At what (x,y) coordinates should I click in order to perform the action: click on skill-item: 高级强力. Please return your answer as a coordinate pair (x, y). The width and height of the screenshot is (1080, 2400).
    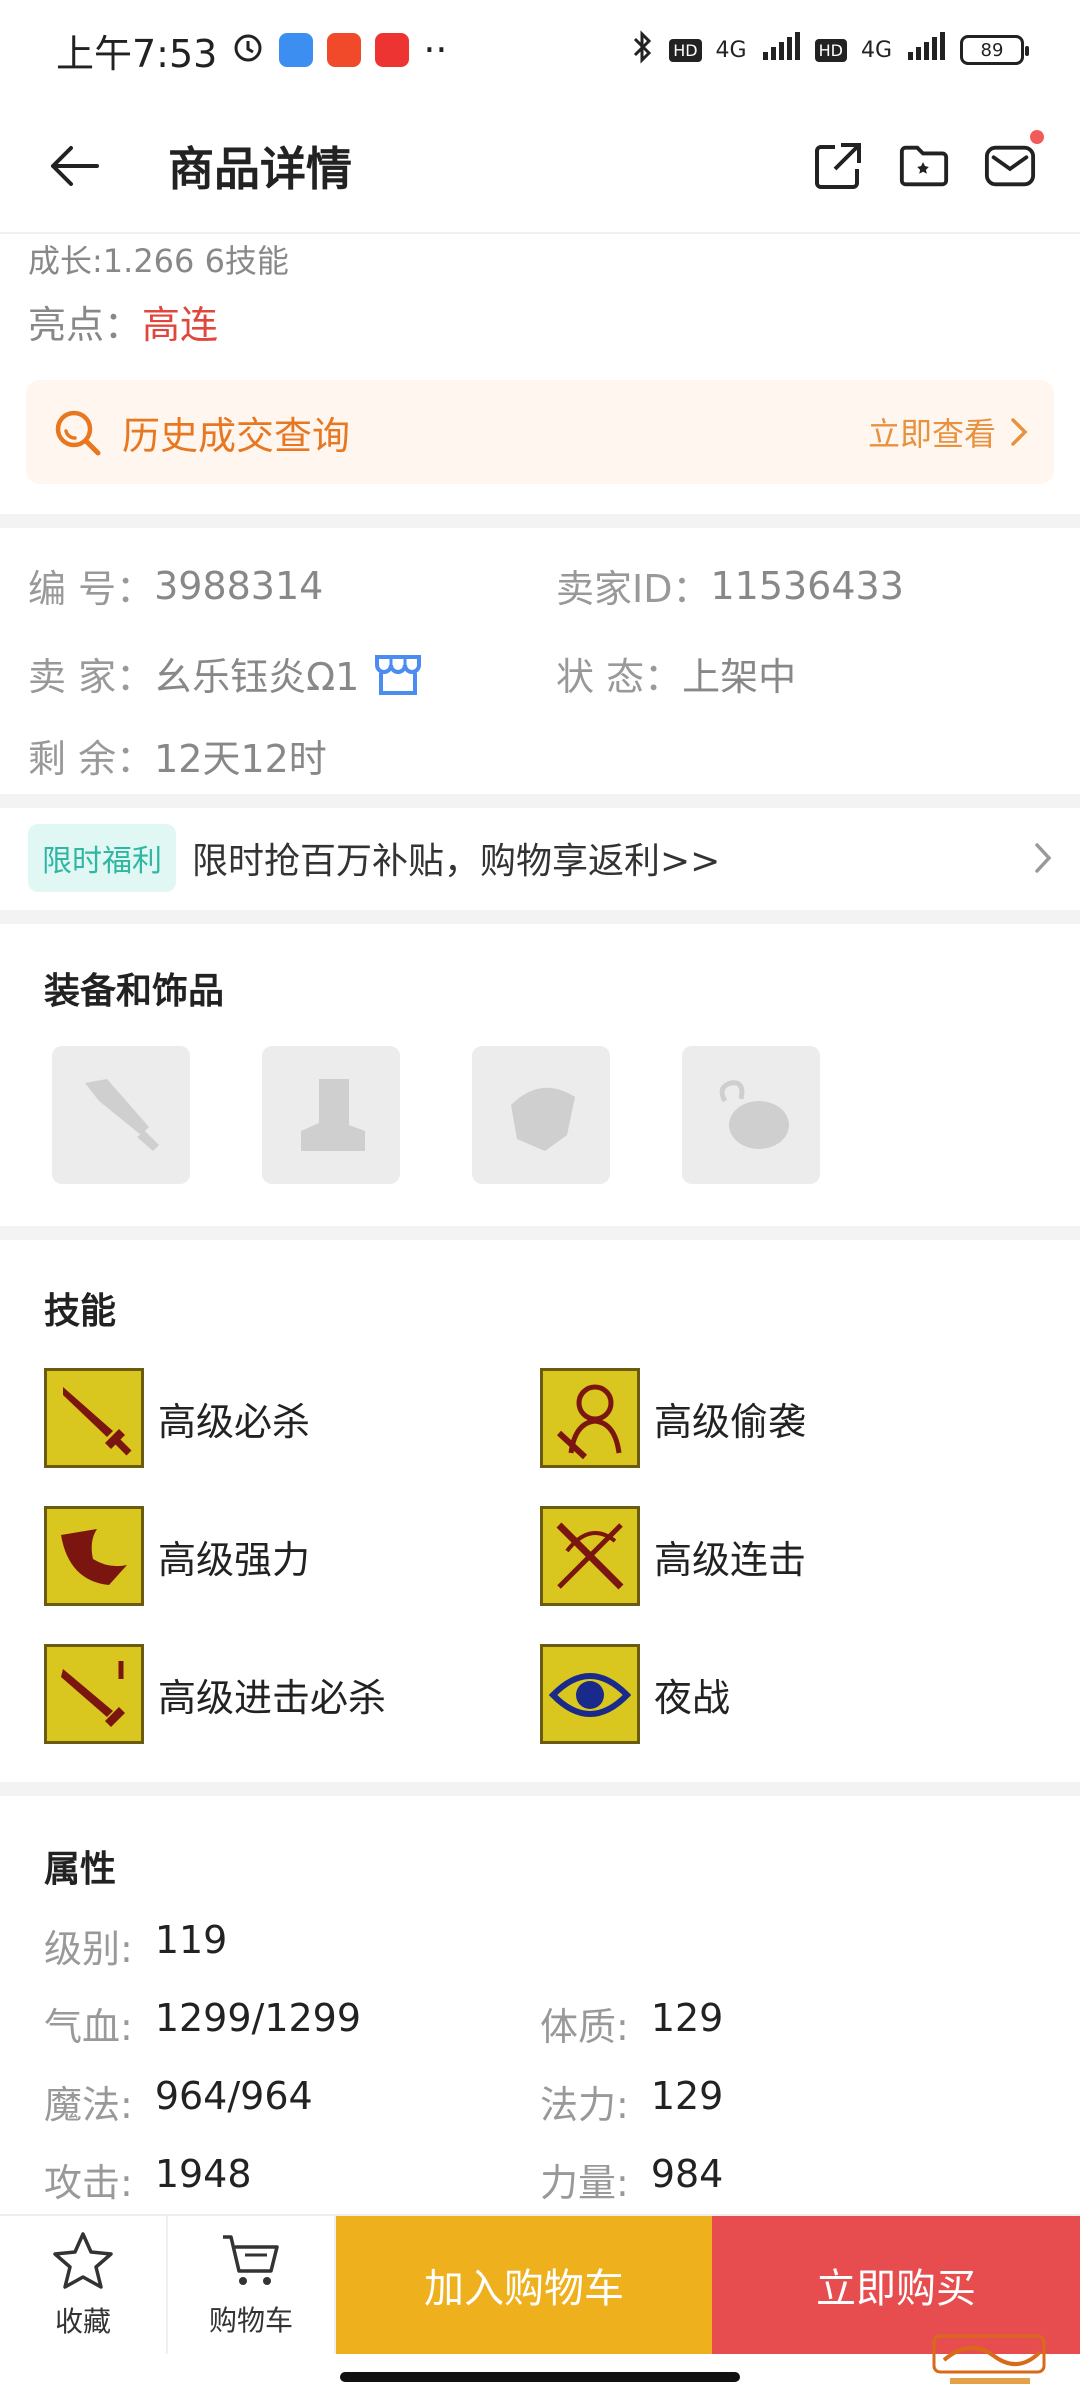
    Looking at the image, I should click on (177, 1556).